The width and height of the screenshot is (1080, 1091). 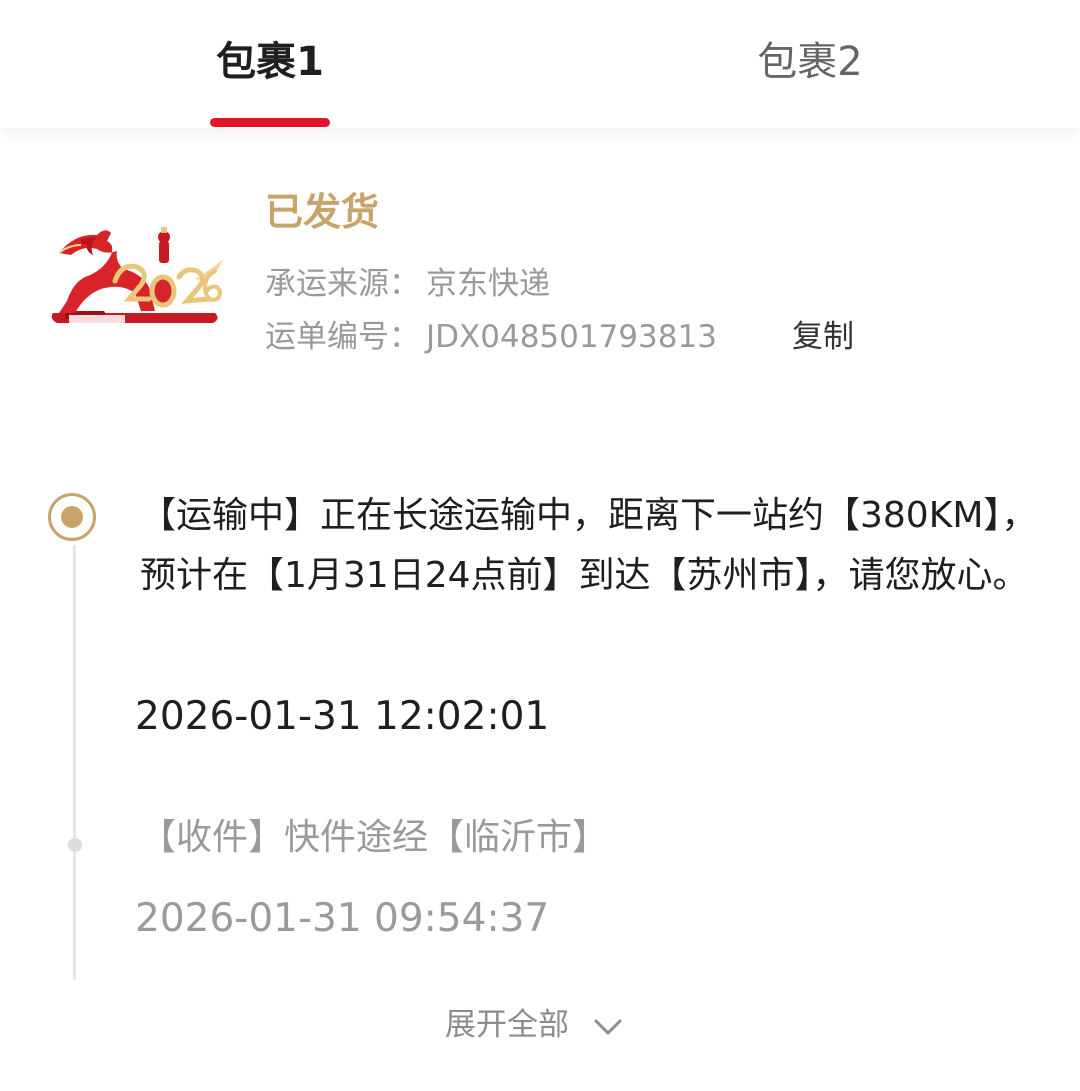 What do you see at coordinates (270, 122) in the screenshot?
I see `active-tab-indicator` at bounding box center [270, 122].